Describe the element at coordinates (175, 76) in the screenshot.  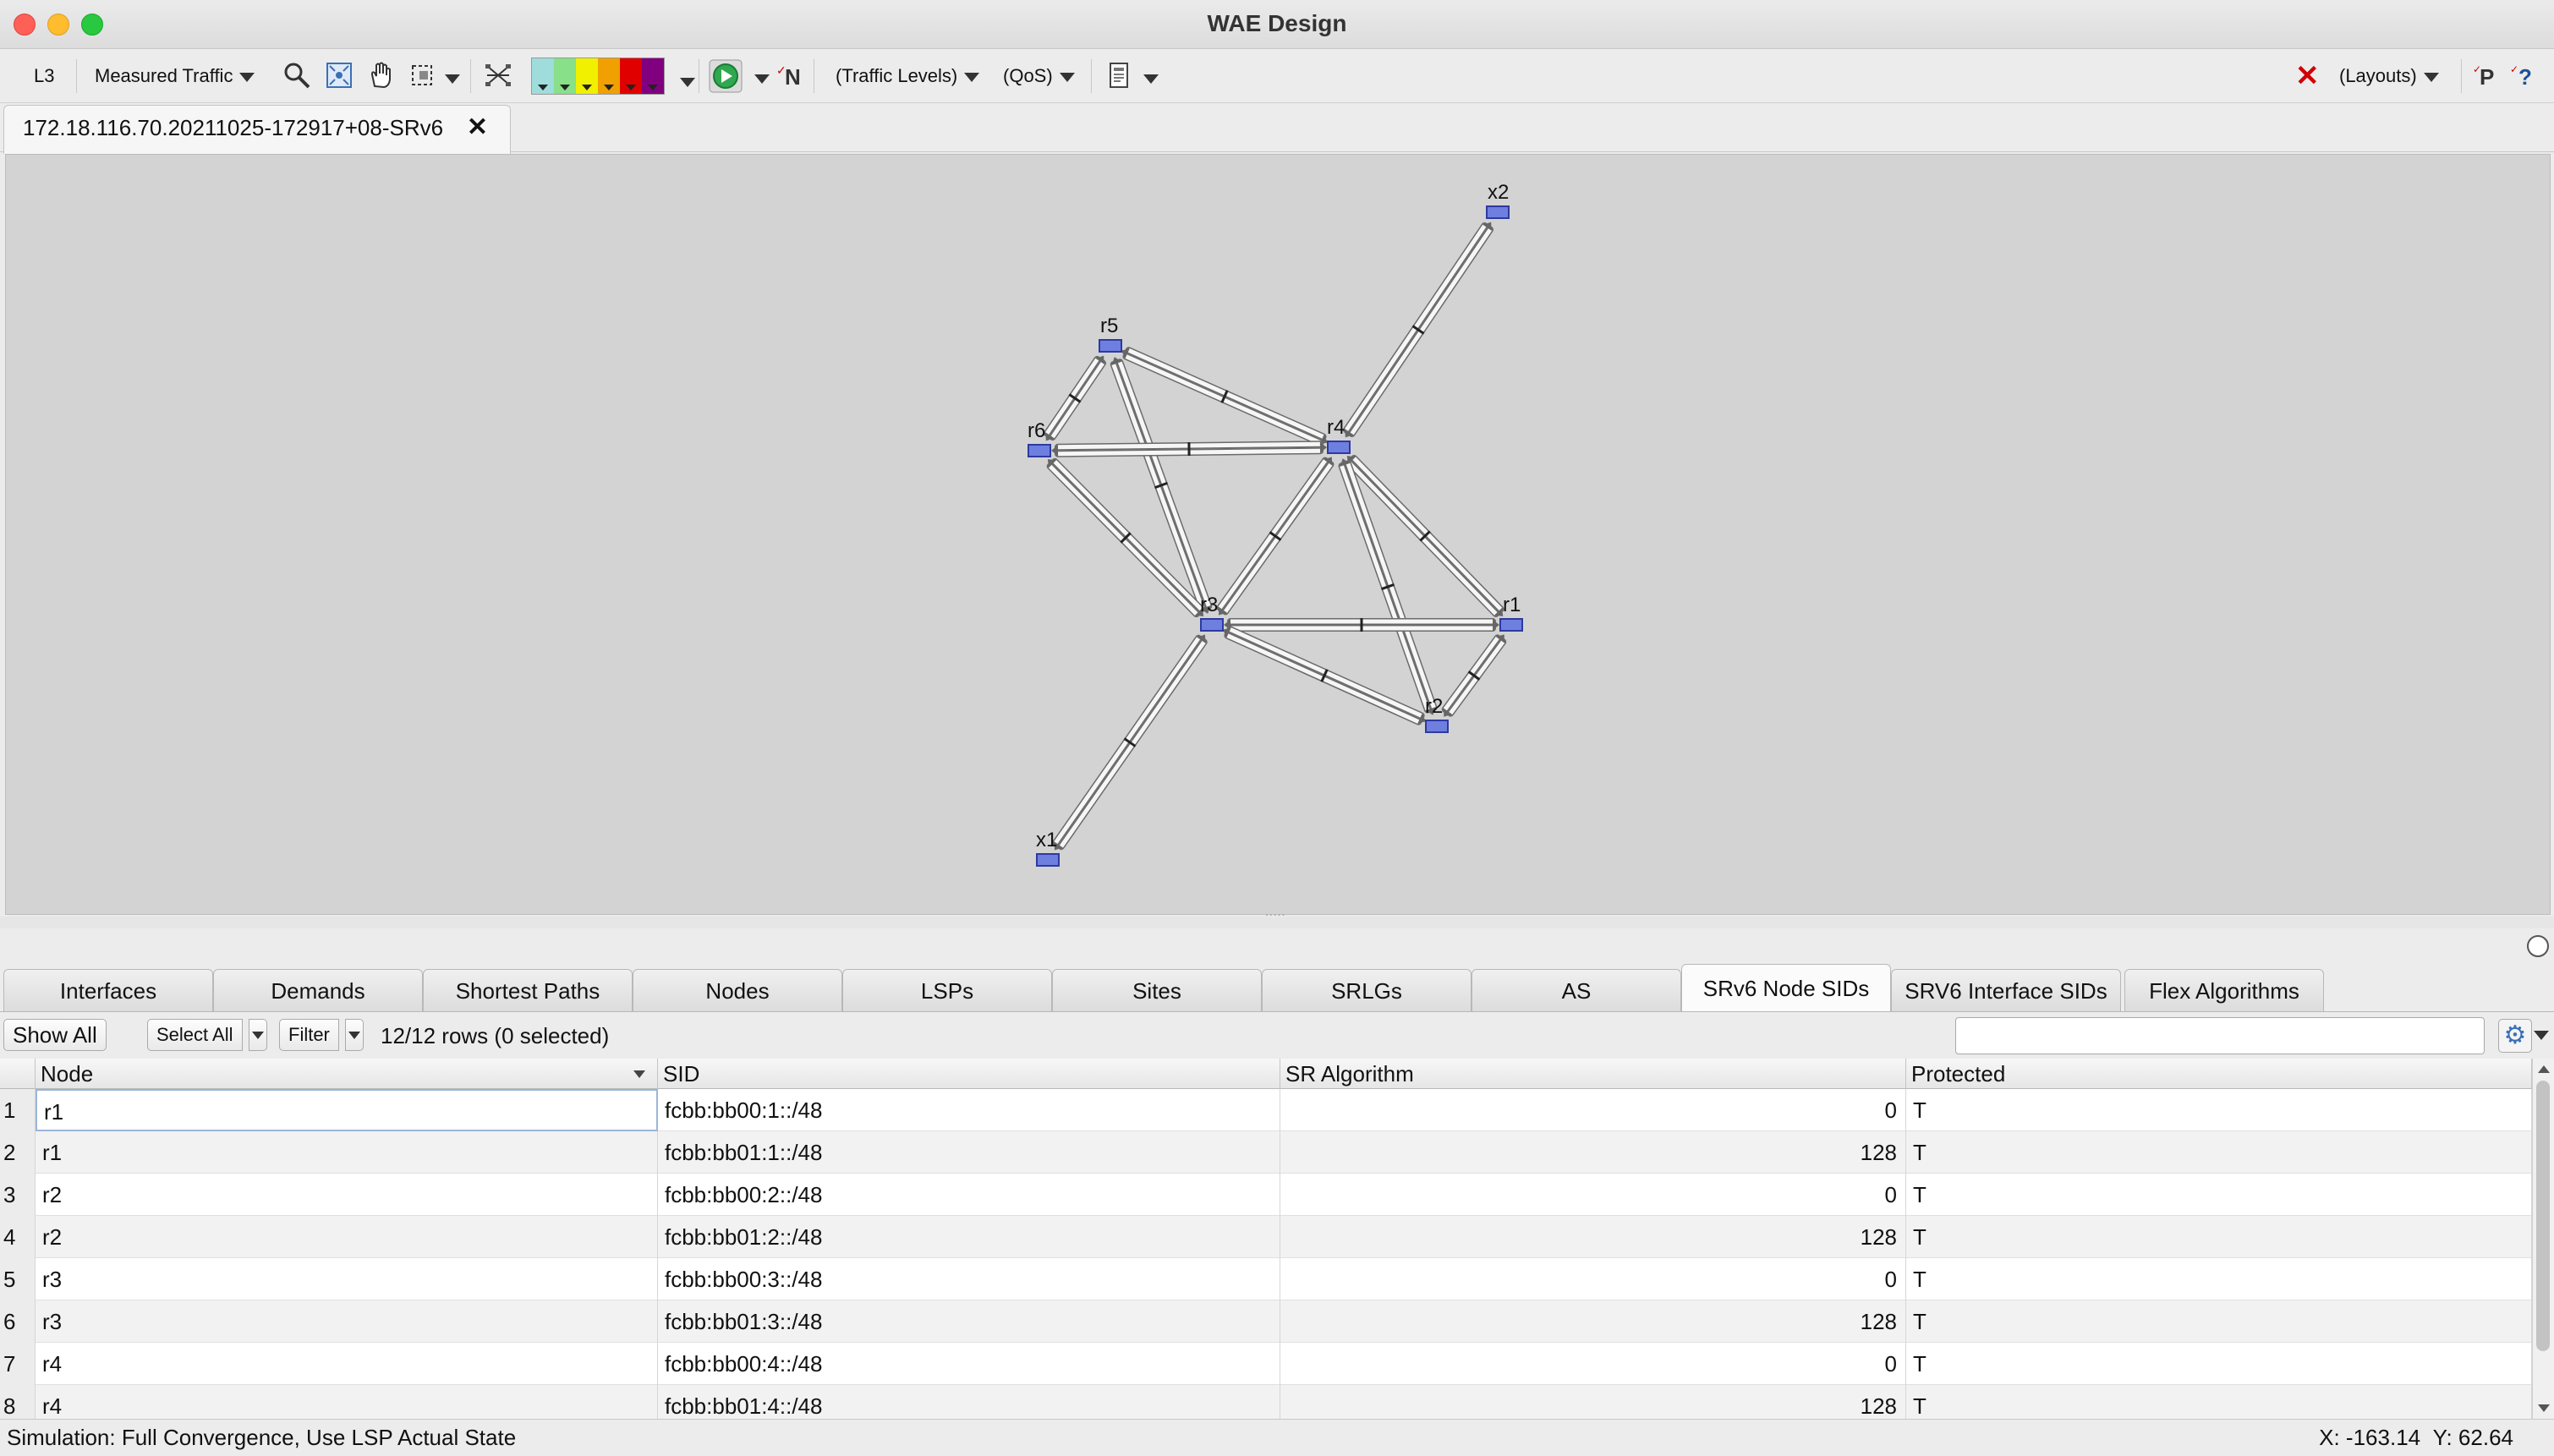
I see `traffic-mode-dropdown: Measured Traffic` at that location.